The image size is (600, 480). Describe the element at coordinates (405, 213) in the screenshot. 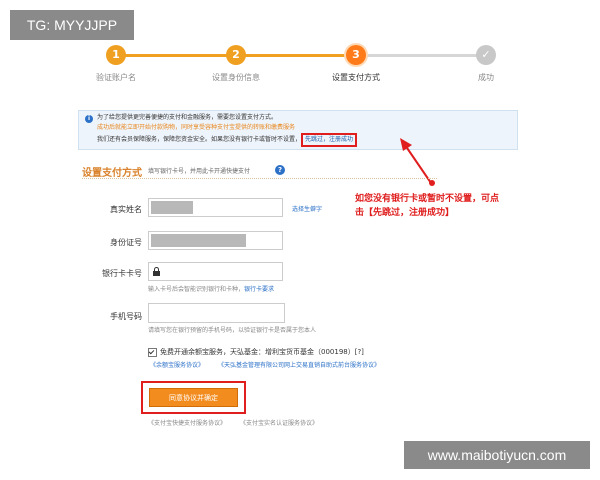

I see `annotation-line-2: 击【先跳过，注册成功】` at that location.